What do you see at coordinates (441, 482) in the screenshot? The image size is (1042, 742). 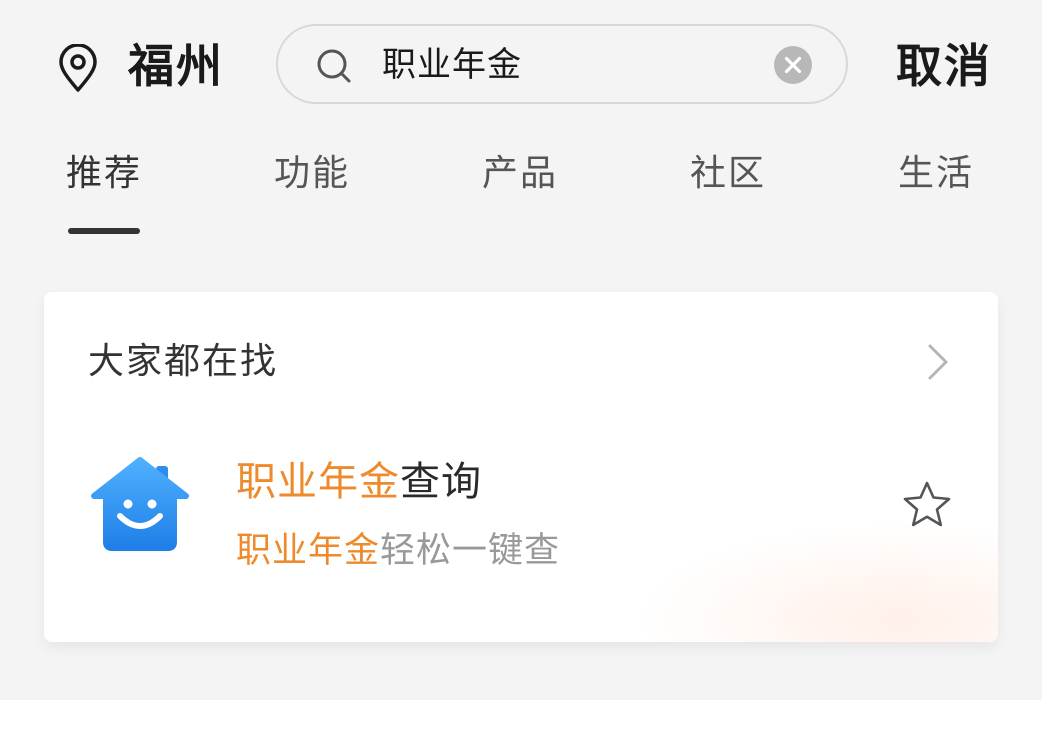 I see `name-rest: 查询` at bounding box center [441, 482].